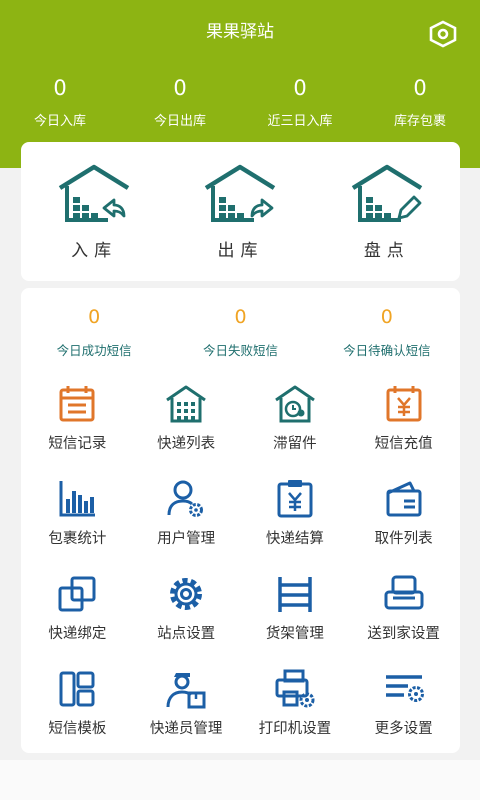 This screenshot has width=480, height=800. I want to click on menu-sms-templates: 短信模板, so click(77, 702).